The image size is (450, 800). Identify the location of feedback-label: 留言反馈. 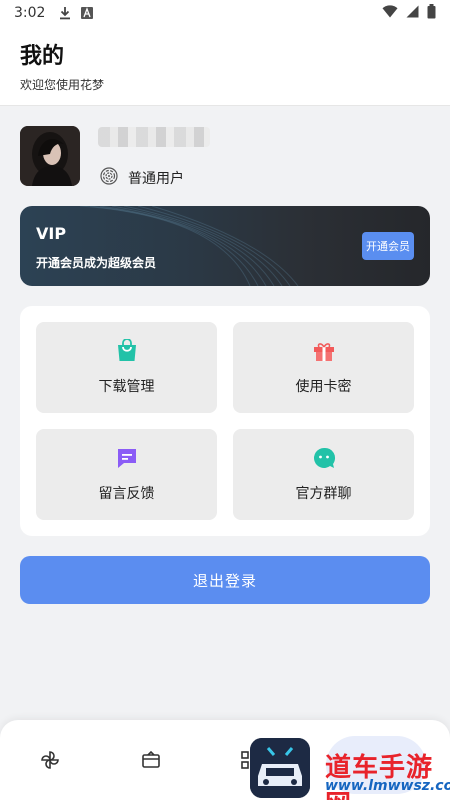
(126, 494).